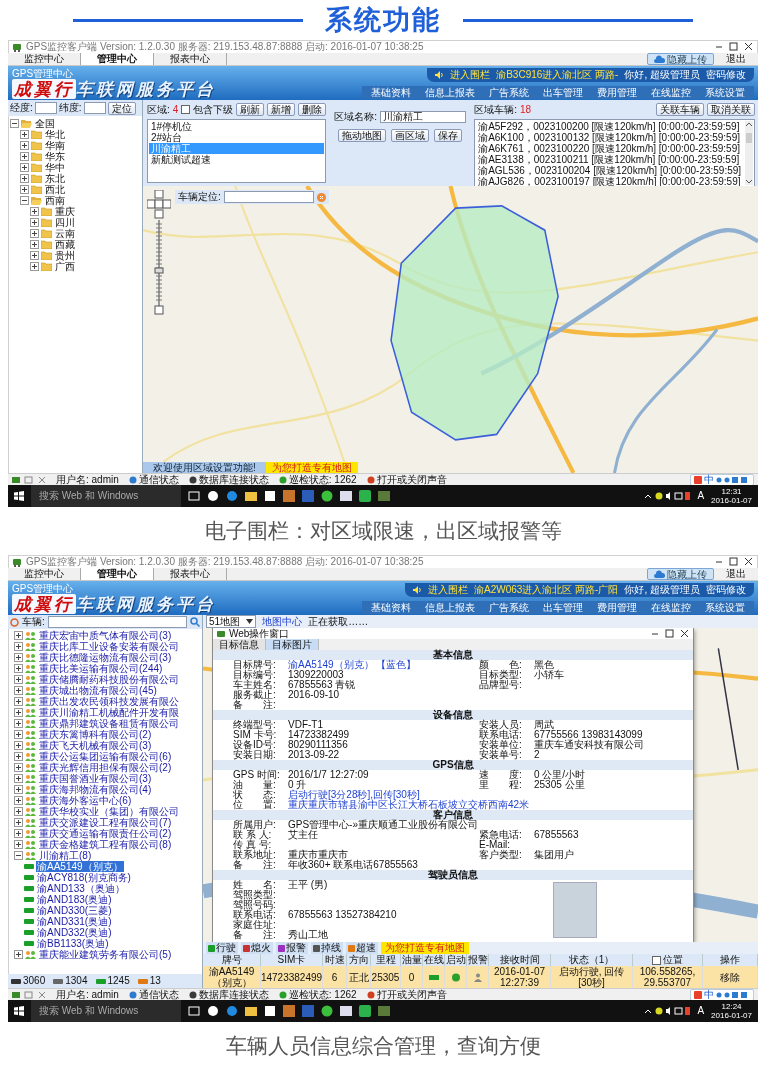 The width and height of the screenshot is (766, 1069). What do you see at coordinates (106, 1011) in the screenshot?
I see `taskbar-search-field: 搜索 Web 和 Windows` at bounding box center [106, 1011].